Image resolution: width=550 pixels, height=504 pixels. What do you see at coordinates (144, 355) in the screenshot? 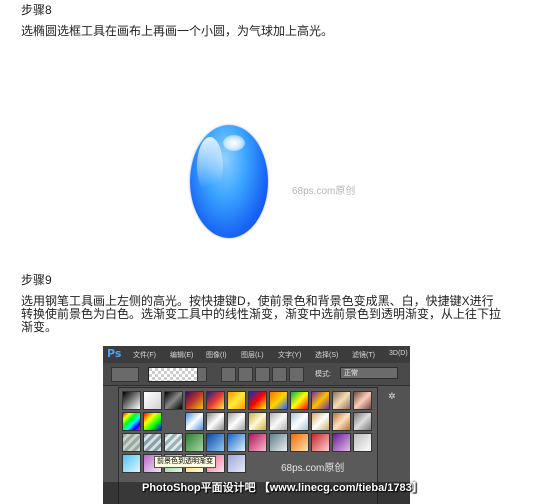
I see `menu-file: 文件(F)` at bounding box center [144, 355].